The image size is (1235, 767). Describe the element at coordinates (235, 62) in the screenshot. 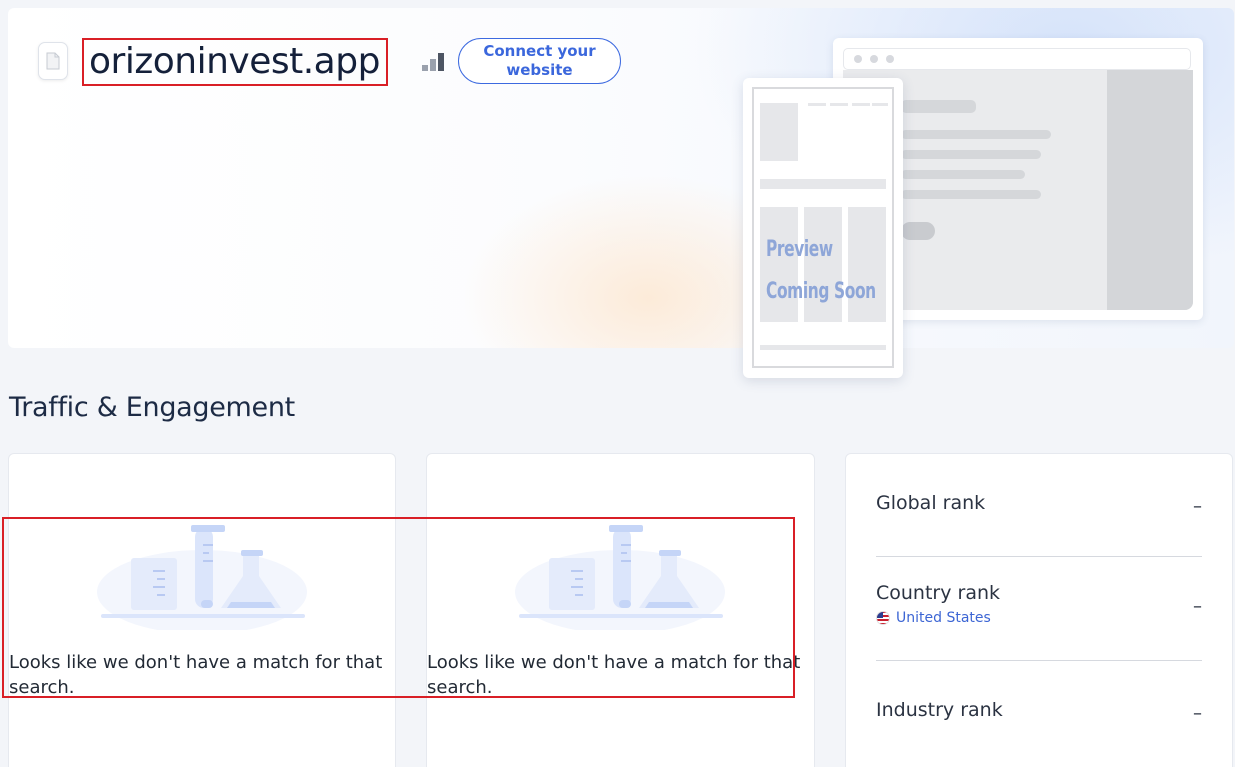

I see `domain-title: orizoninvest.app` at that location.